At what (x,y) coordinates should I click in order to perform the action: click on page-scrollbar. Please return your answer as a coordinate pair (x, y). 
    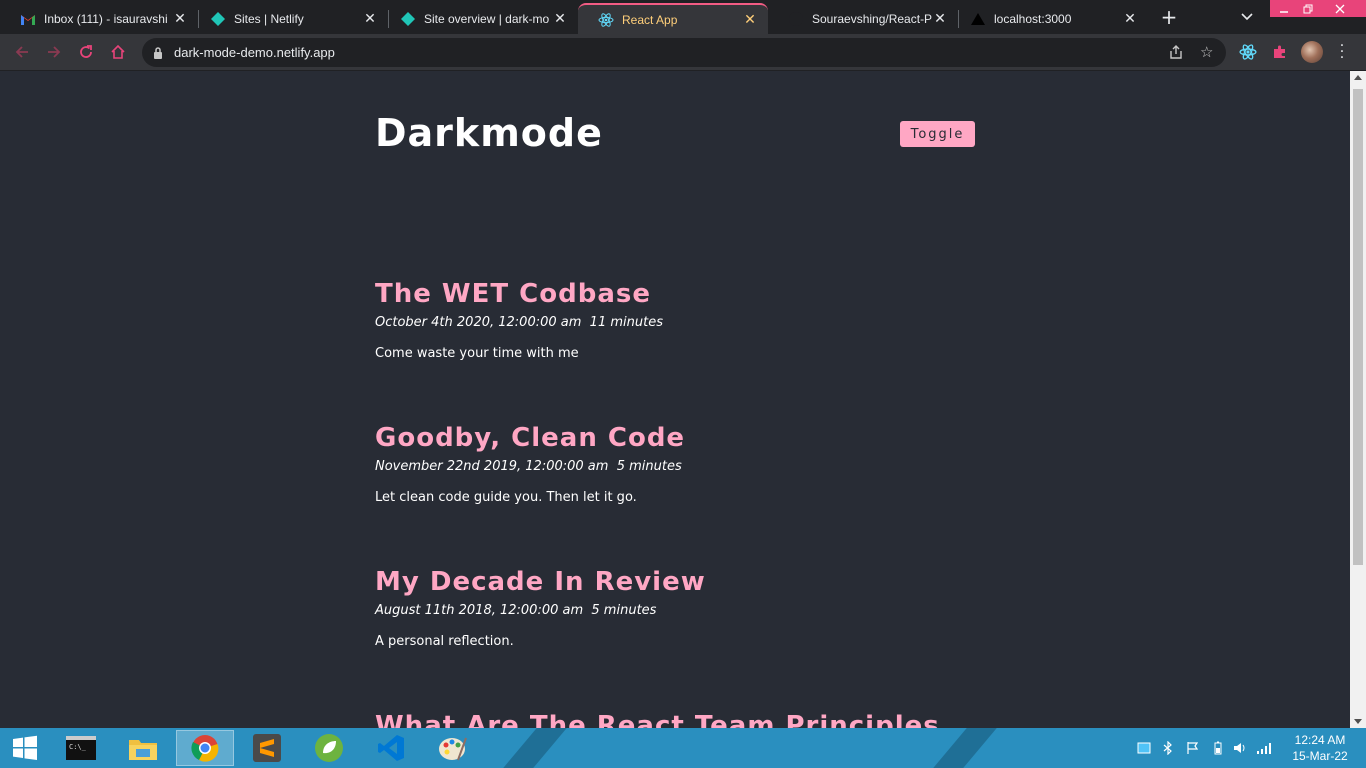
    Looking at the image, I should click on (1358, 399).